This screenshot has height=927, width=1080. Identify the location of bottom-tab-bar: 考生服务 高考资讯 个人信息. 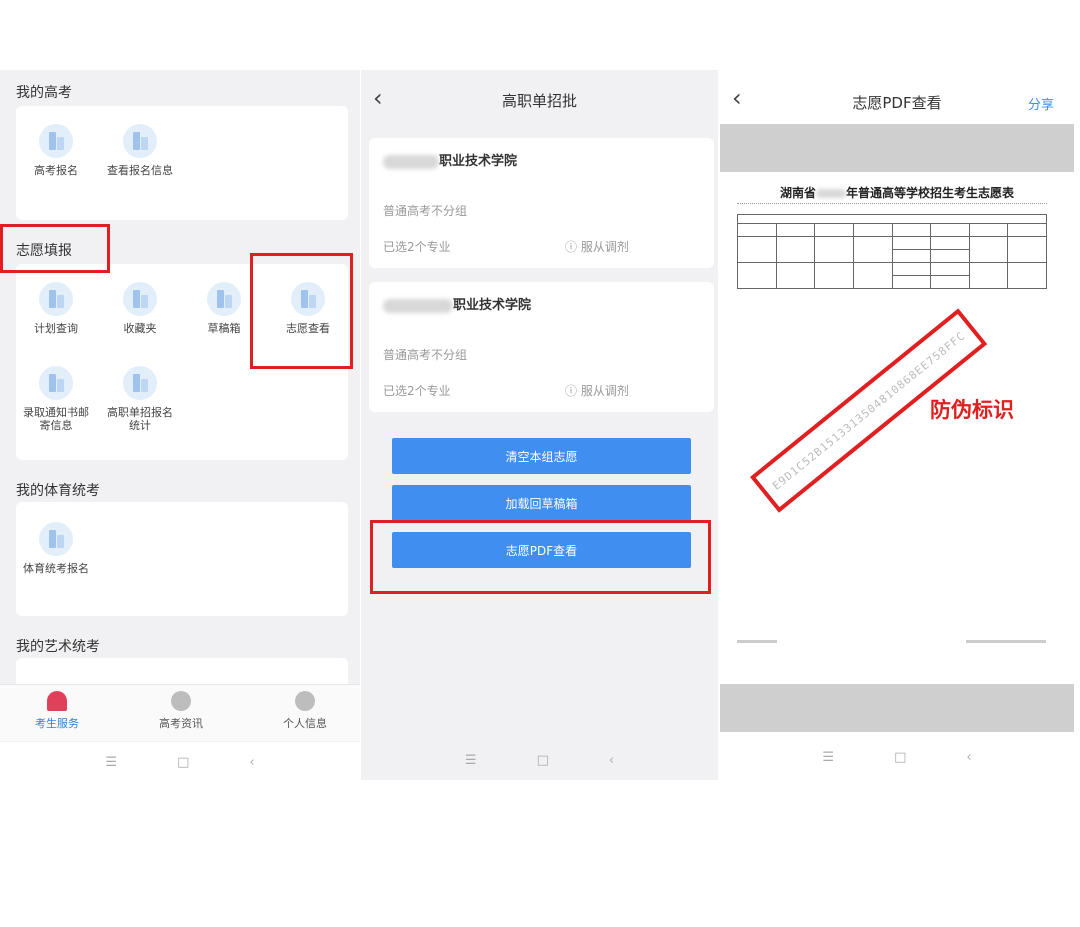
(180, 712).